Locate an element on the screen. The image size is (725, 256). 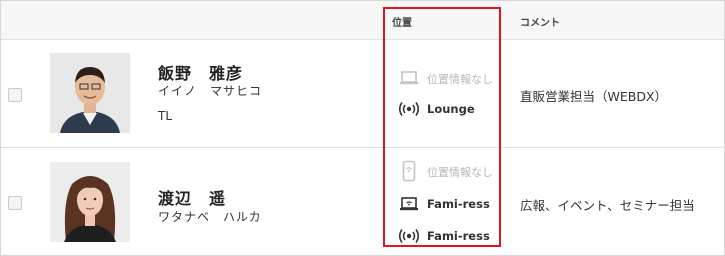
member-kana: イイノ マサヒコ is located at coordinates (210, 91).